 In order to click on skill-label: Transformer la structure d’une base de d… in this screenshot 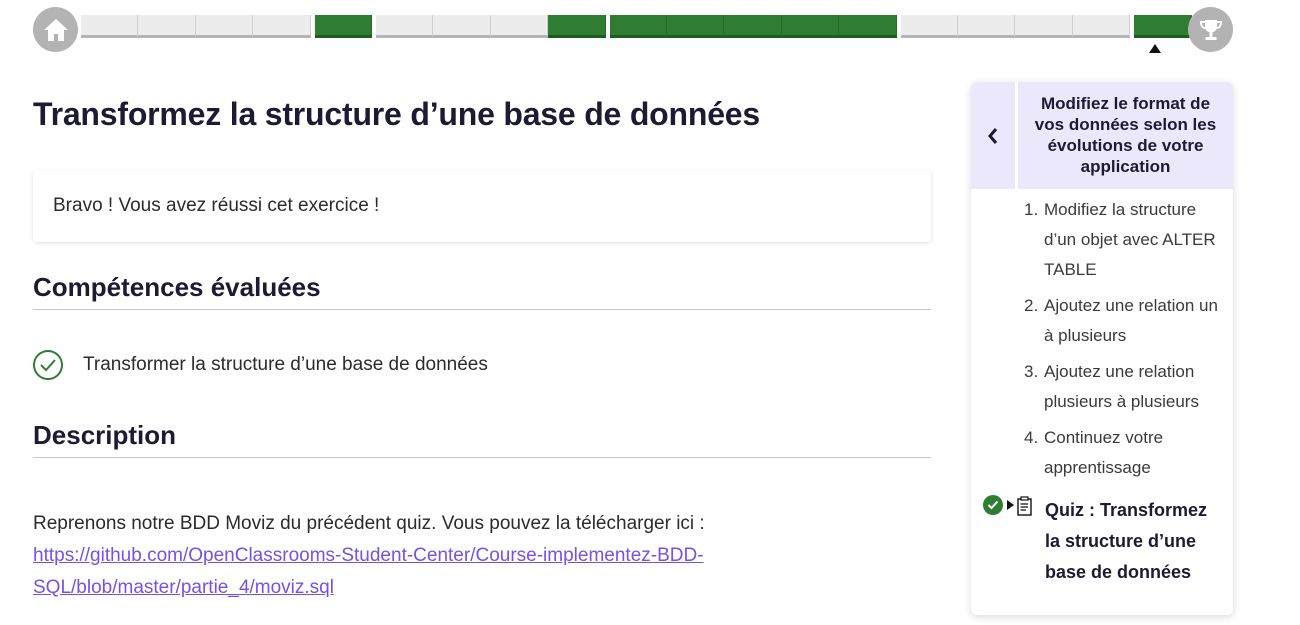, I will do `click(285, 364)`.